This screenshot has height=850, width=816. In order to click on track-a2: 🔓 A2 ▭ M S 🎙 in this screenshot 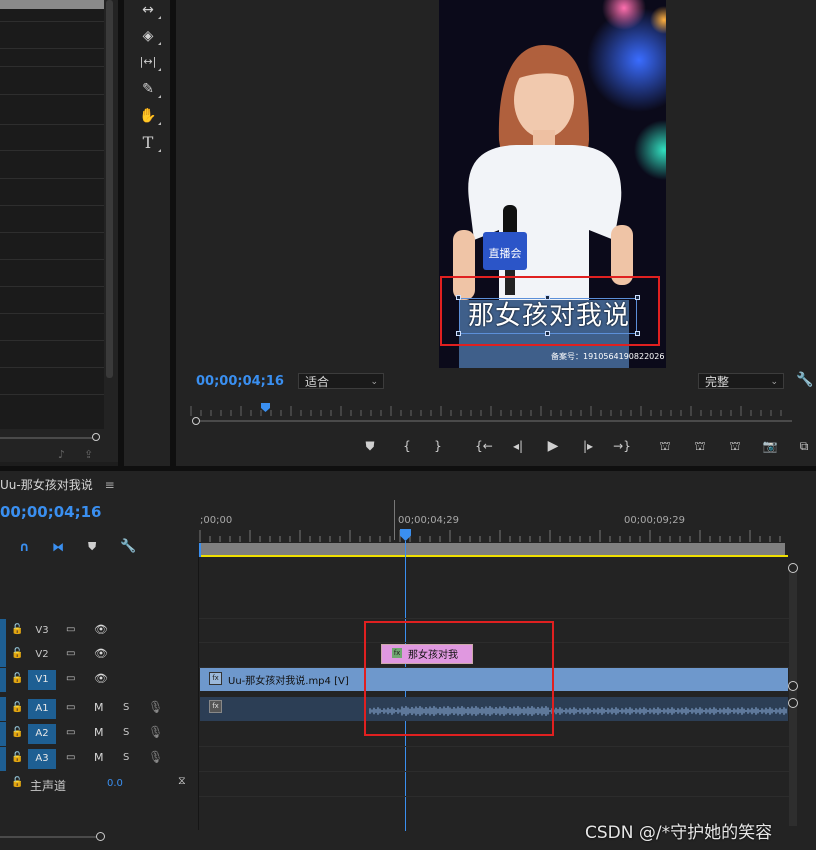, I will do `click(99, 734)`.